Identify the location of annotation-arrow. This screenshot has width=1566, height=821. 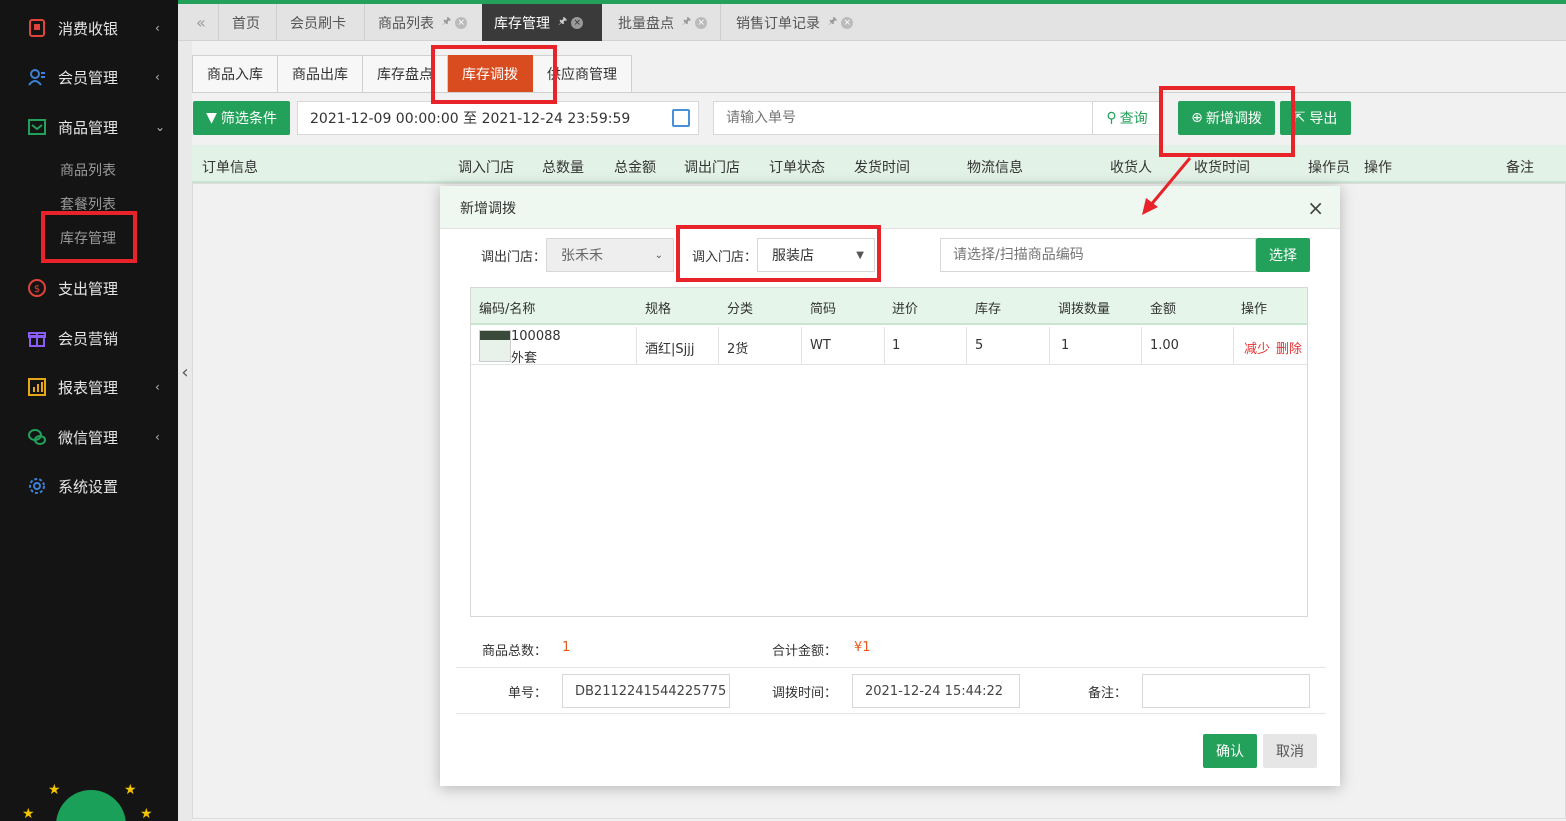
(1167, 186).